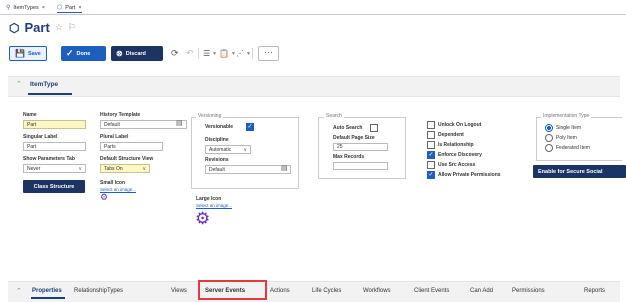 The height and width of the screenshot is (302, 626). I want to click on revisions-value: Default, so click(217, 170).